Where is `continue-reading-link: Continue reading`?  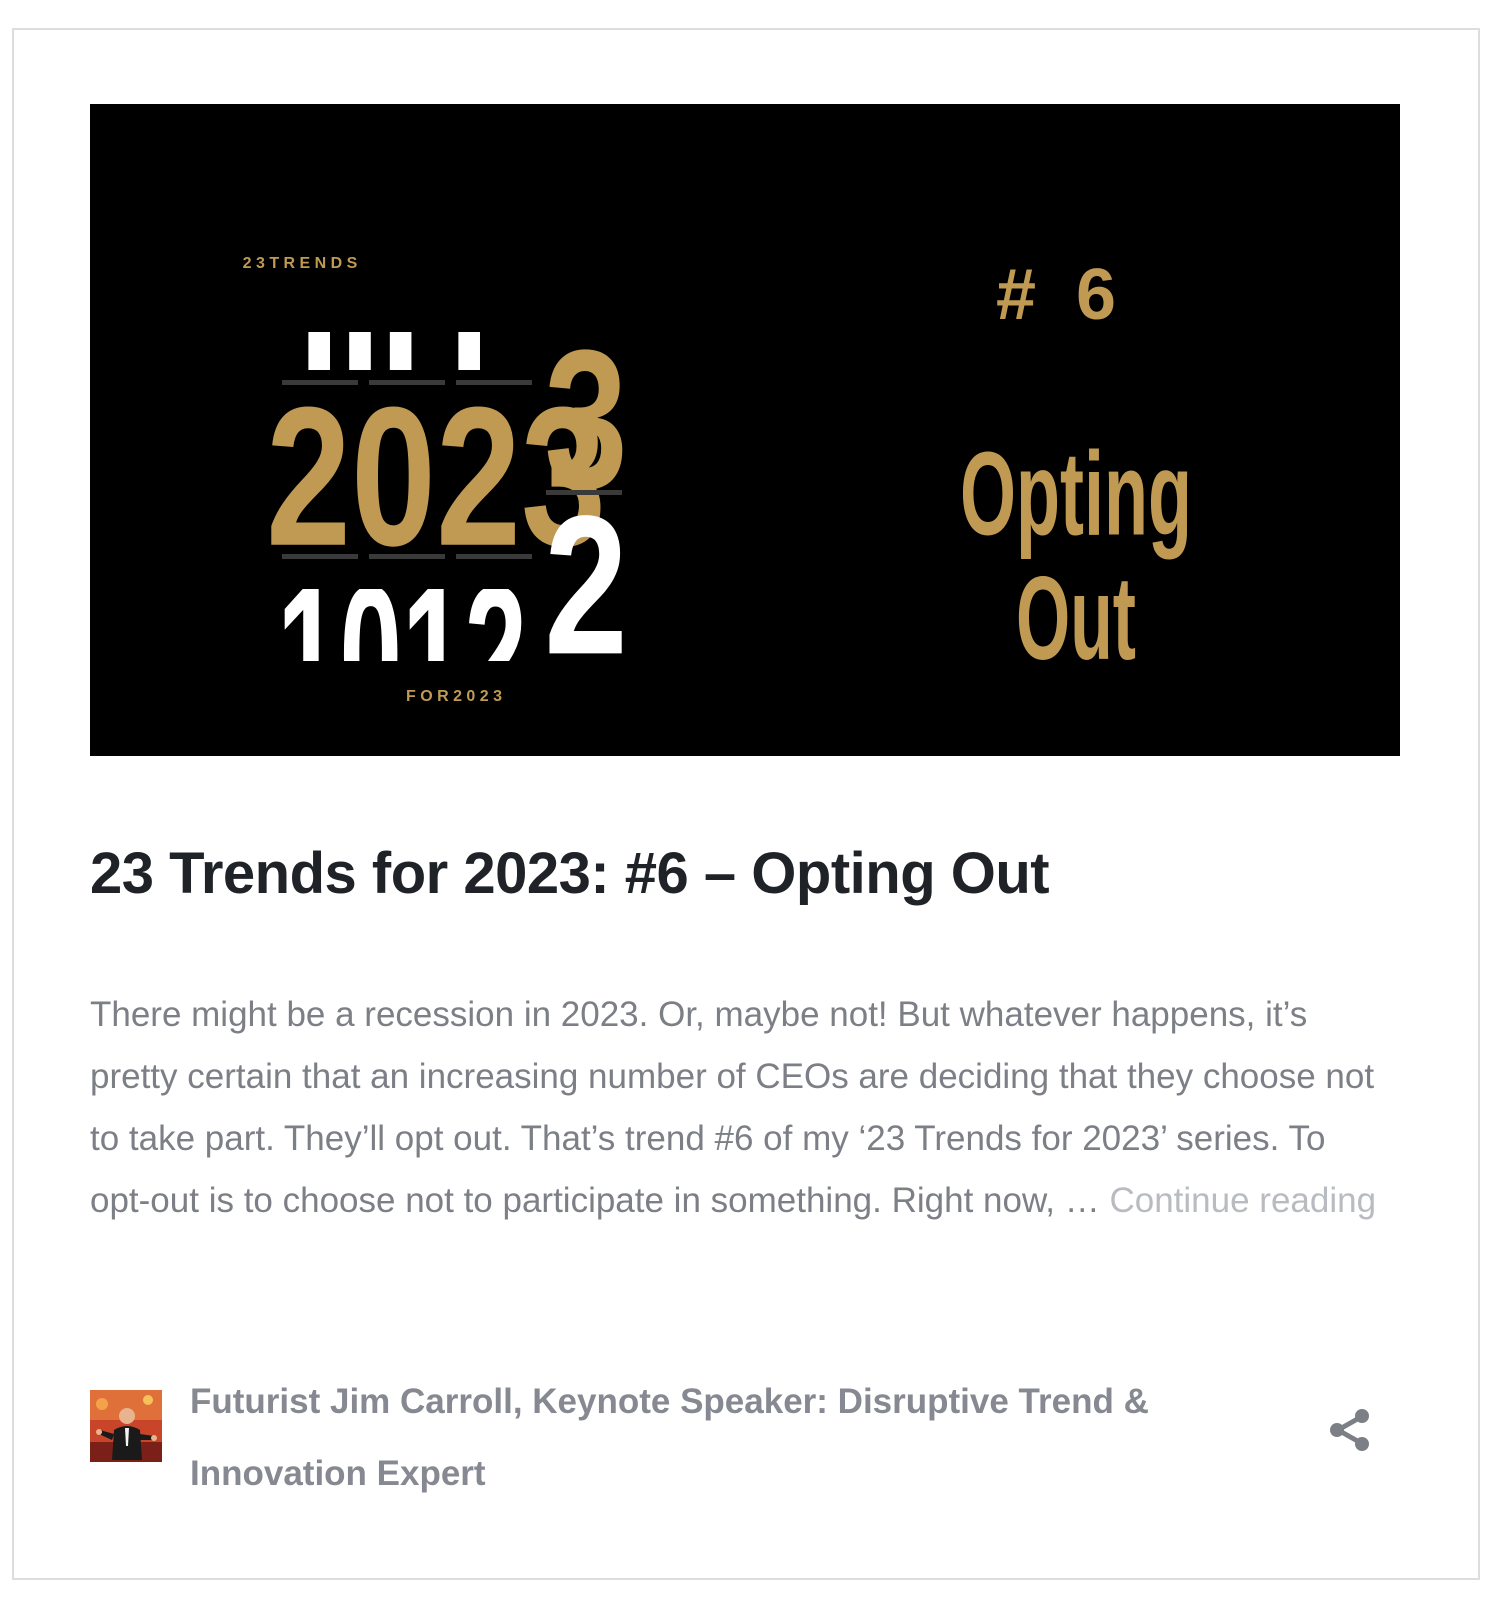 continue-reading-link: Continue reading is located at coordinates (1242, 1200).